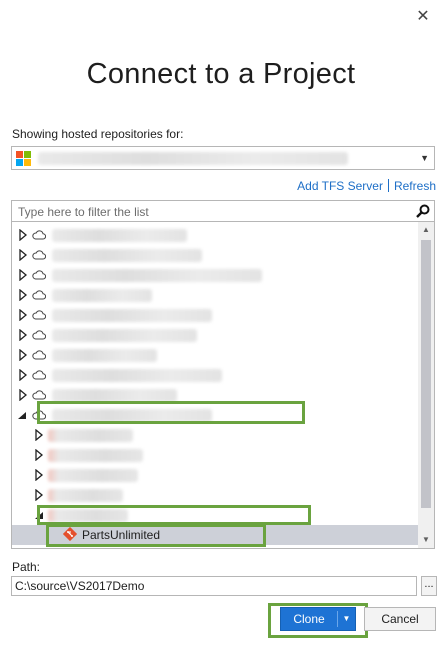 The image size is (442, 645). I want to click on filter-input, so click(213, 212).